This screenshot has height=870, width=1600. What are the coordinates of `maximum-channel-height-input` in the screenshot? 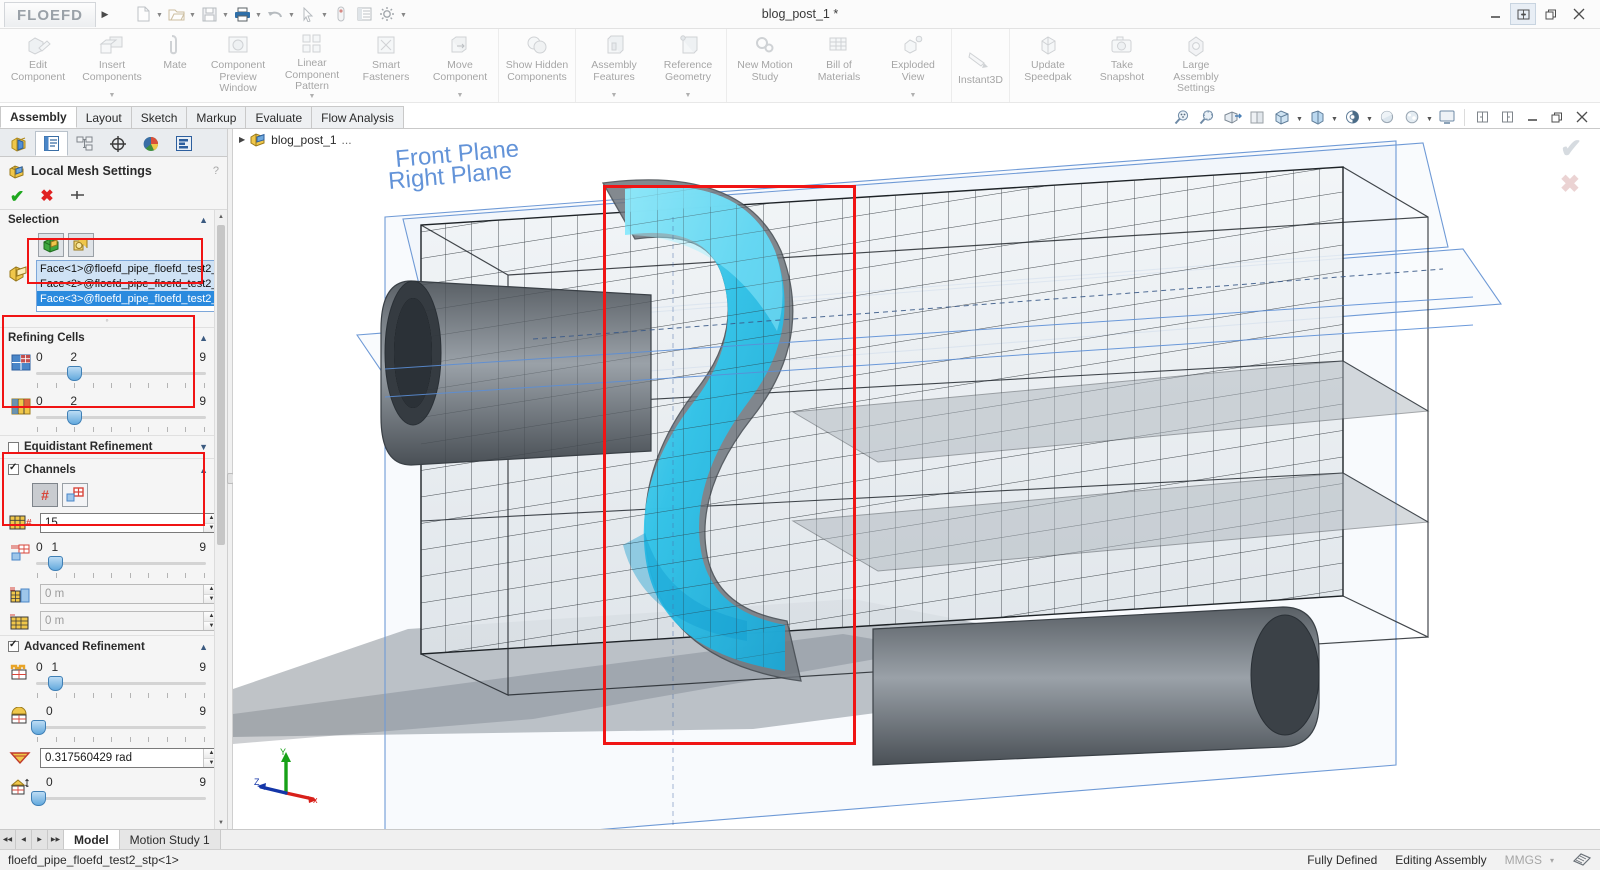 It's located at (122, 621).